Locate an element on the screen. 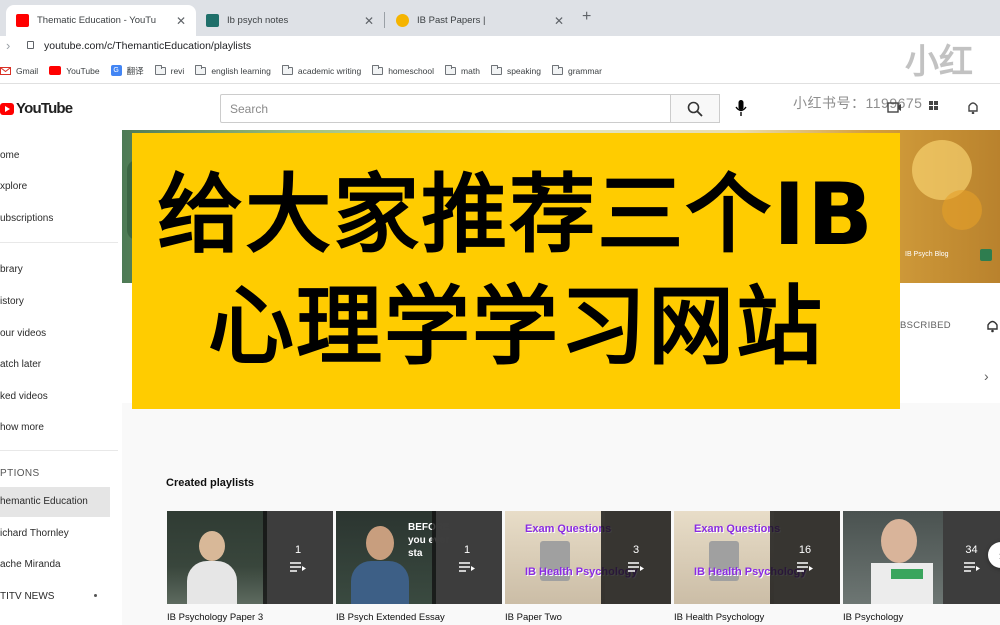 The width and height of the screenshot is (1000, 625). playlist-title: IB Health Psychology is located at coordinates (719, 617).